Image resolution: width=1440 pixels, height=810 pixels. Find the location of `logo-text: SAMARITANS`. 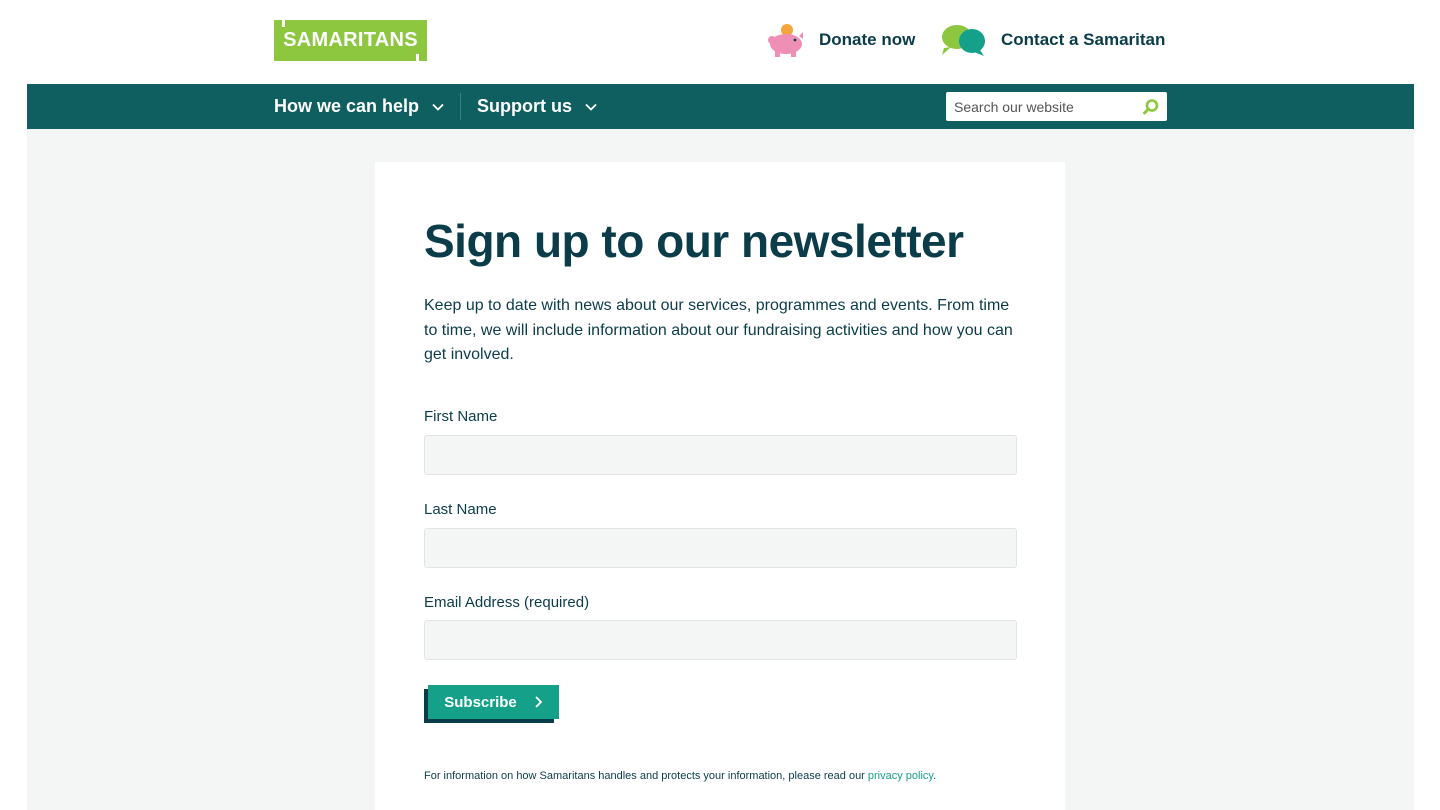

logo-text: SAMARITANS is located at coordinates (350, 40).